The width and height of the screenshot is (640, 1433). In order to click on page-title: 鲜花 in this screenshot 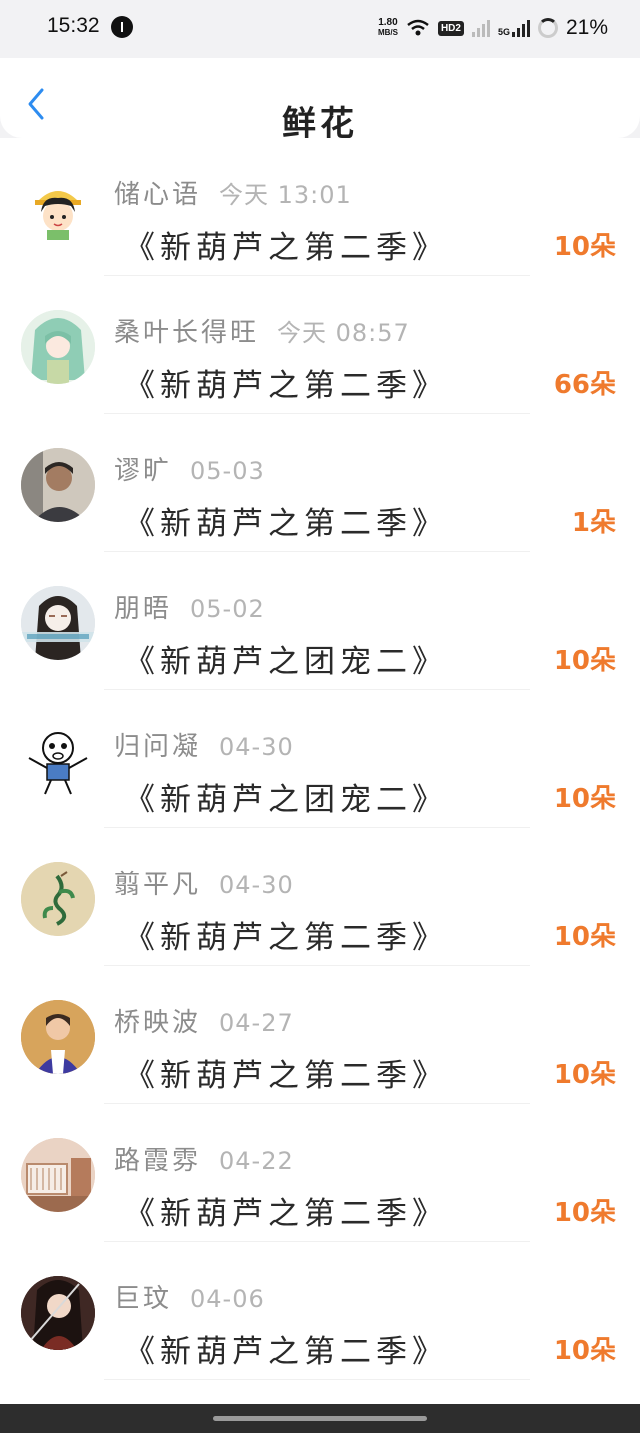, I will do `click(320, 121)`.